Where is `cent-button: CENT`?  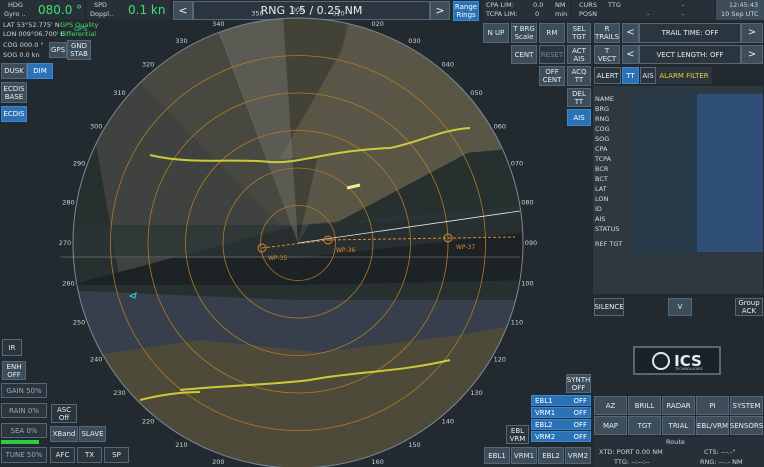 cent-button: CENT is located at coordinates (524, 54).